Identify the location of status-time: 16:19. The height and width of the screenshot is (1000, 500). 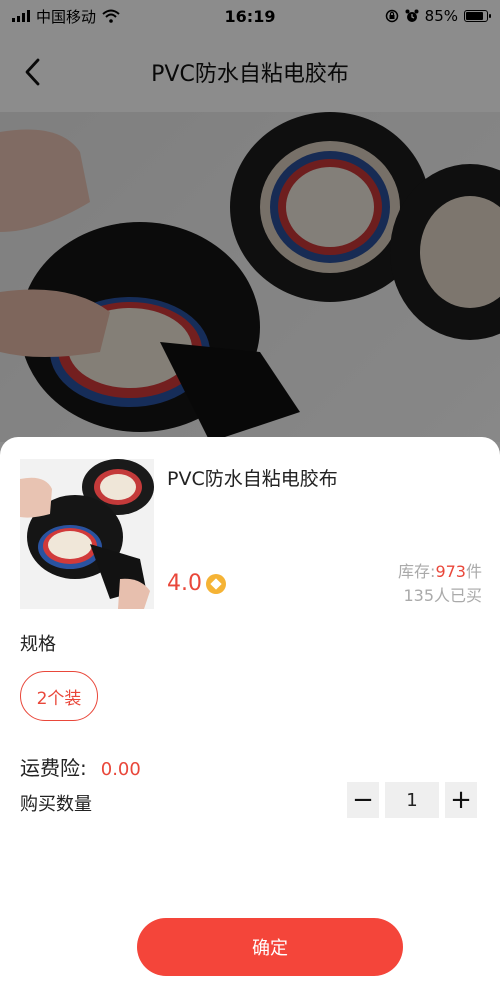
(250, 16).